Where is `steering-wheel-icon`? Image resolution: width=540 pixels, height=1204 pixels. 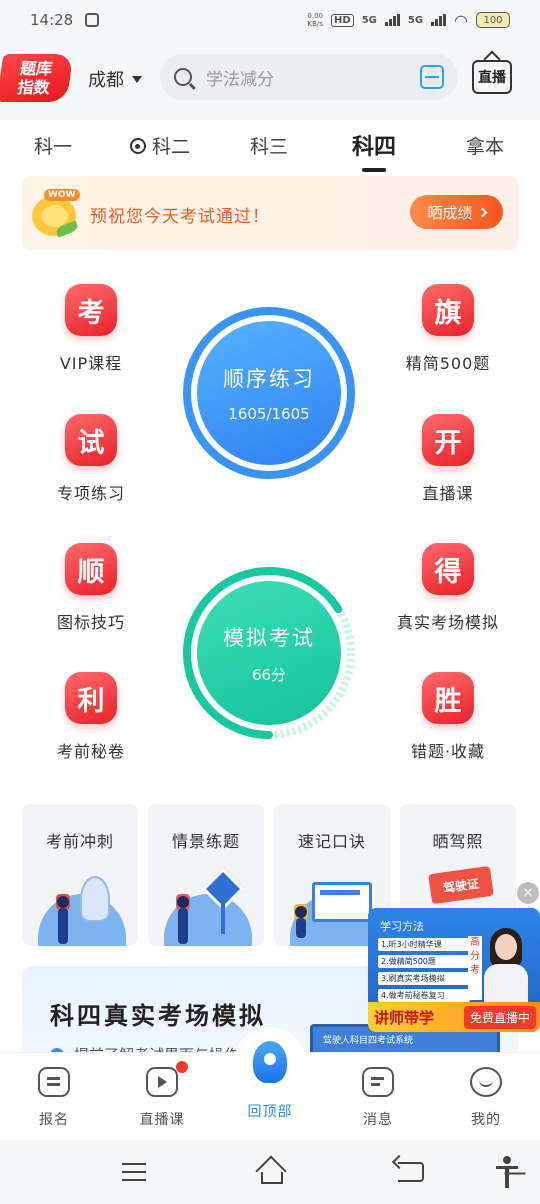 steering-wheel-icon is located at coordinates (138, 146).